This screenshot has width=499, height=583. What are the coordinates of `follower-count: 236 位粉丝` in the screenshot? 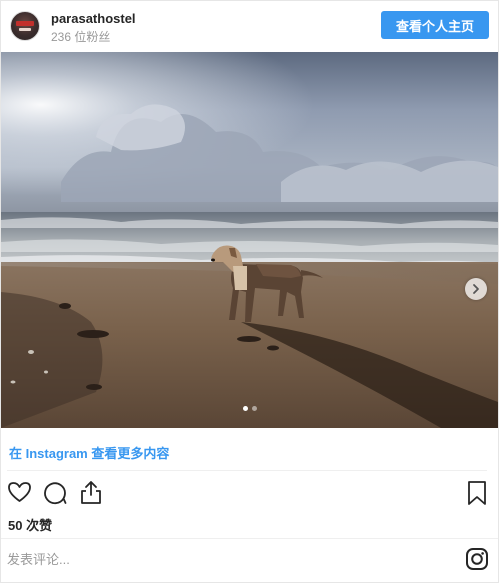 It's located at (81, 37).